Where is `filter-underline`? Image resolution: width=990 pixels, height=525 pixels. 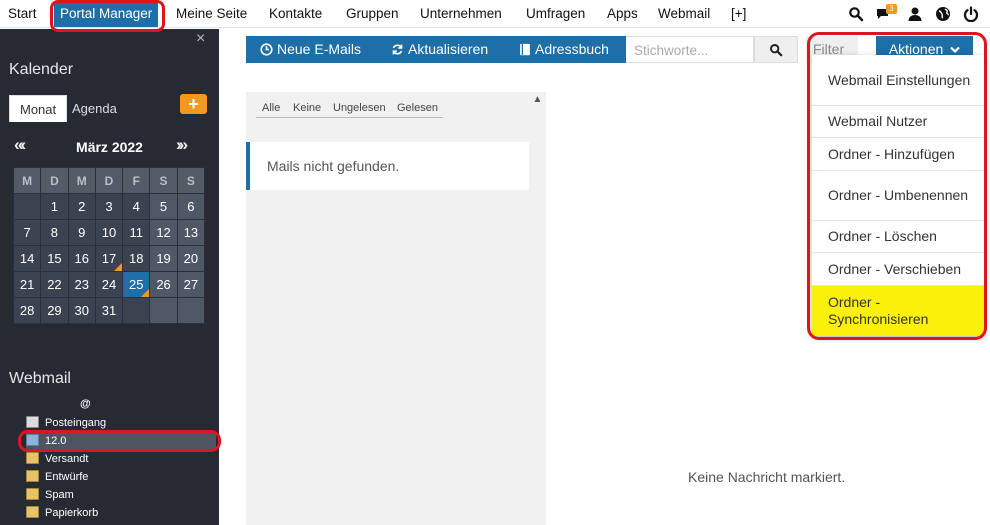
filter-underline is located at coordinates (349, 117).